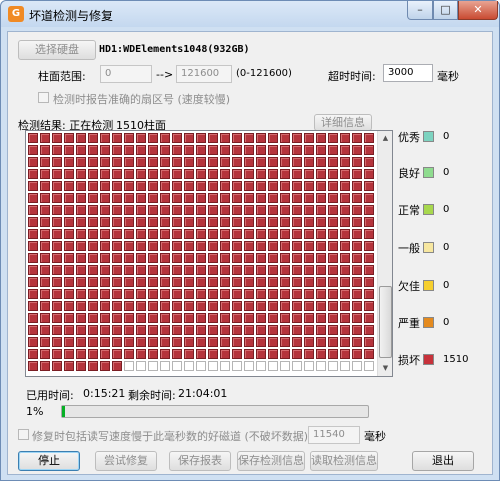  Describe the element at coordinates (420, 10) in the screenshot. I see `minimize-button: –` at that location.